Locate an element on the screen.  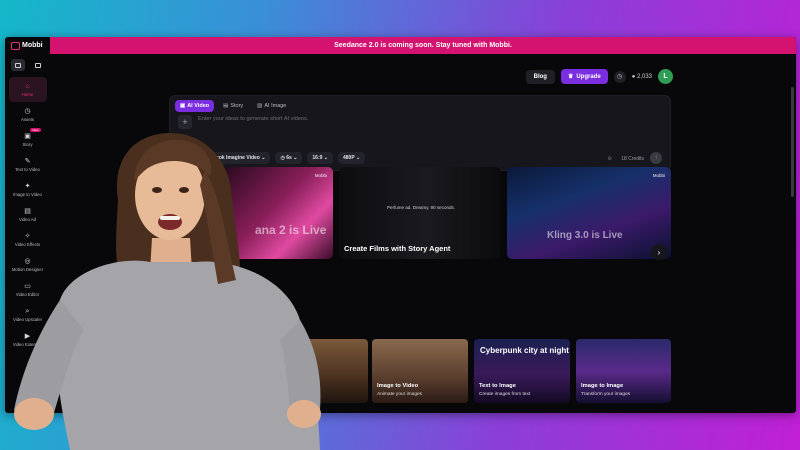
generate-button: ↑ is located at coordinates (656, 158).